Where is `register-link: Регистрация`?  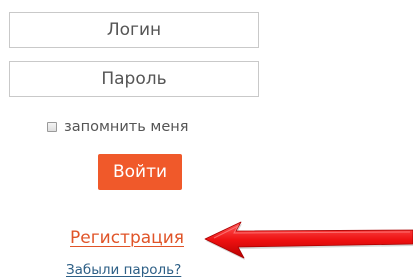 register-link: Регистрация is located at coordinates (127, 238).